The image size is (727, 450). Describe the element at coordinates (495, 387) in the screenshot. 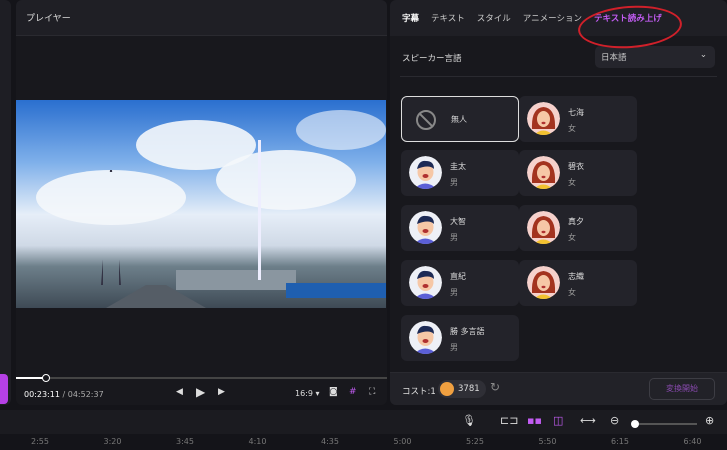

I see `refresh-icon: ↻` at that location.